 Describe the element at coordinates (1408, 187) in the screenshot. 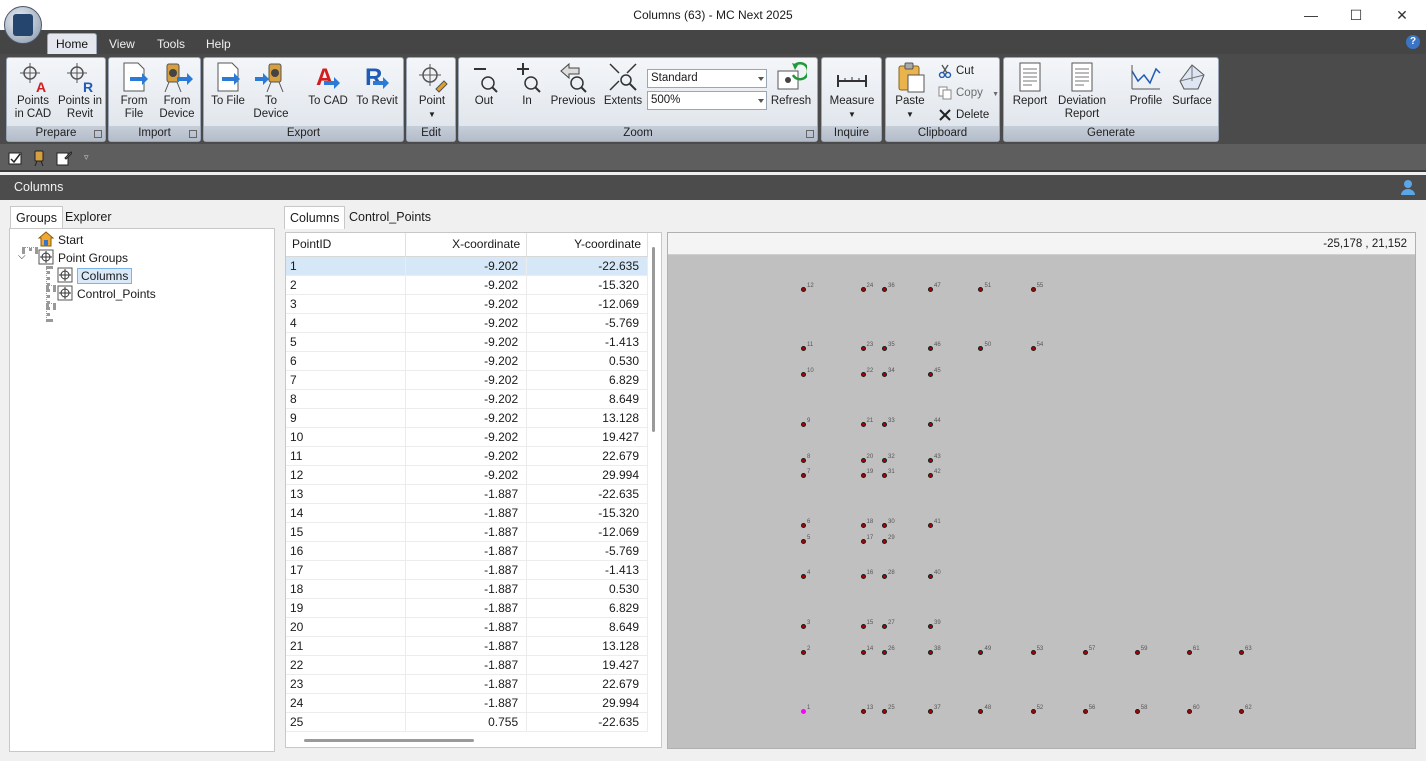

I see `user-icon` at that location.